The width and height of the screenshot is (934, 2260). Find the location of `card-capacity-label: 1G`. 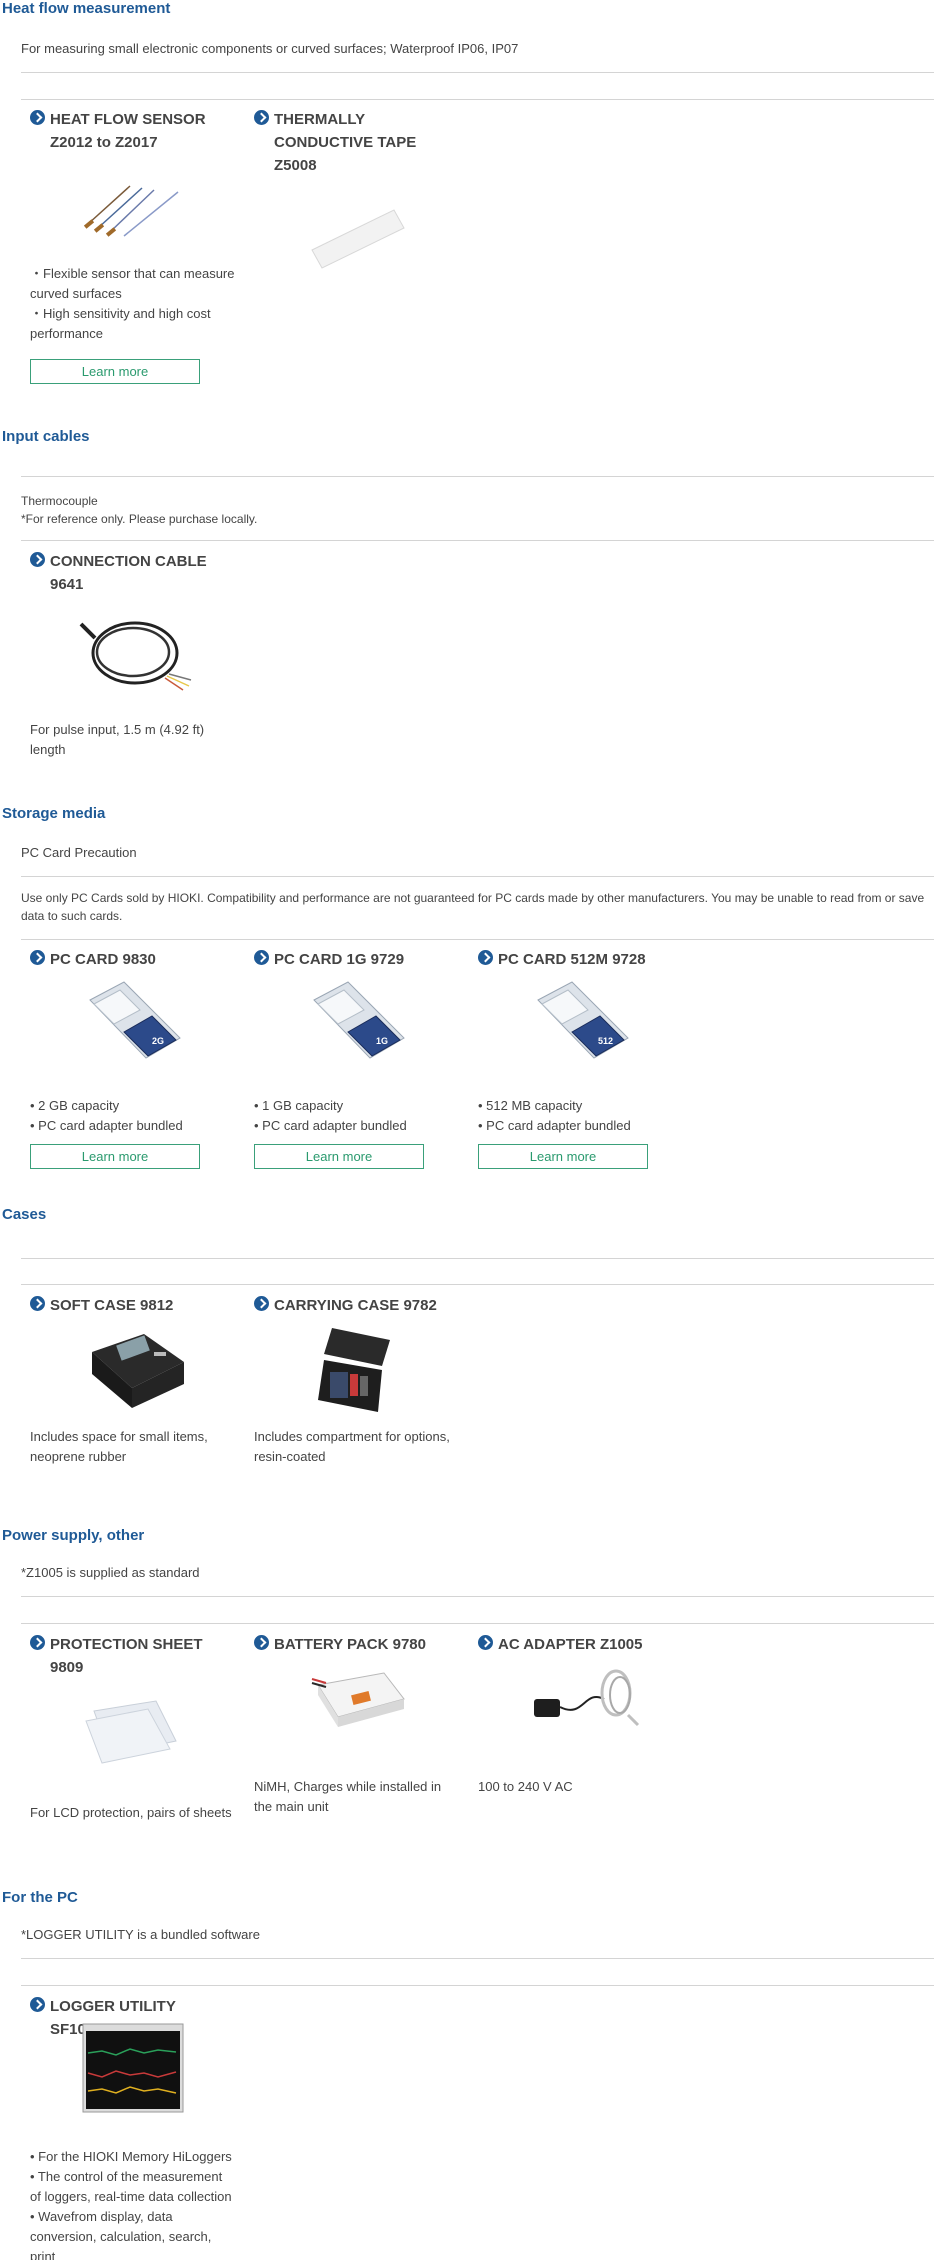

card-capacity-label: 1G is located at coordinates (382, 1041).